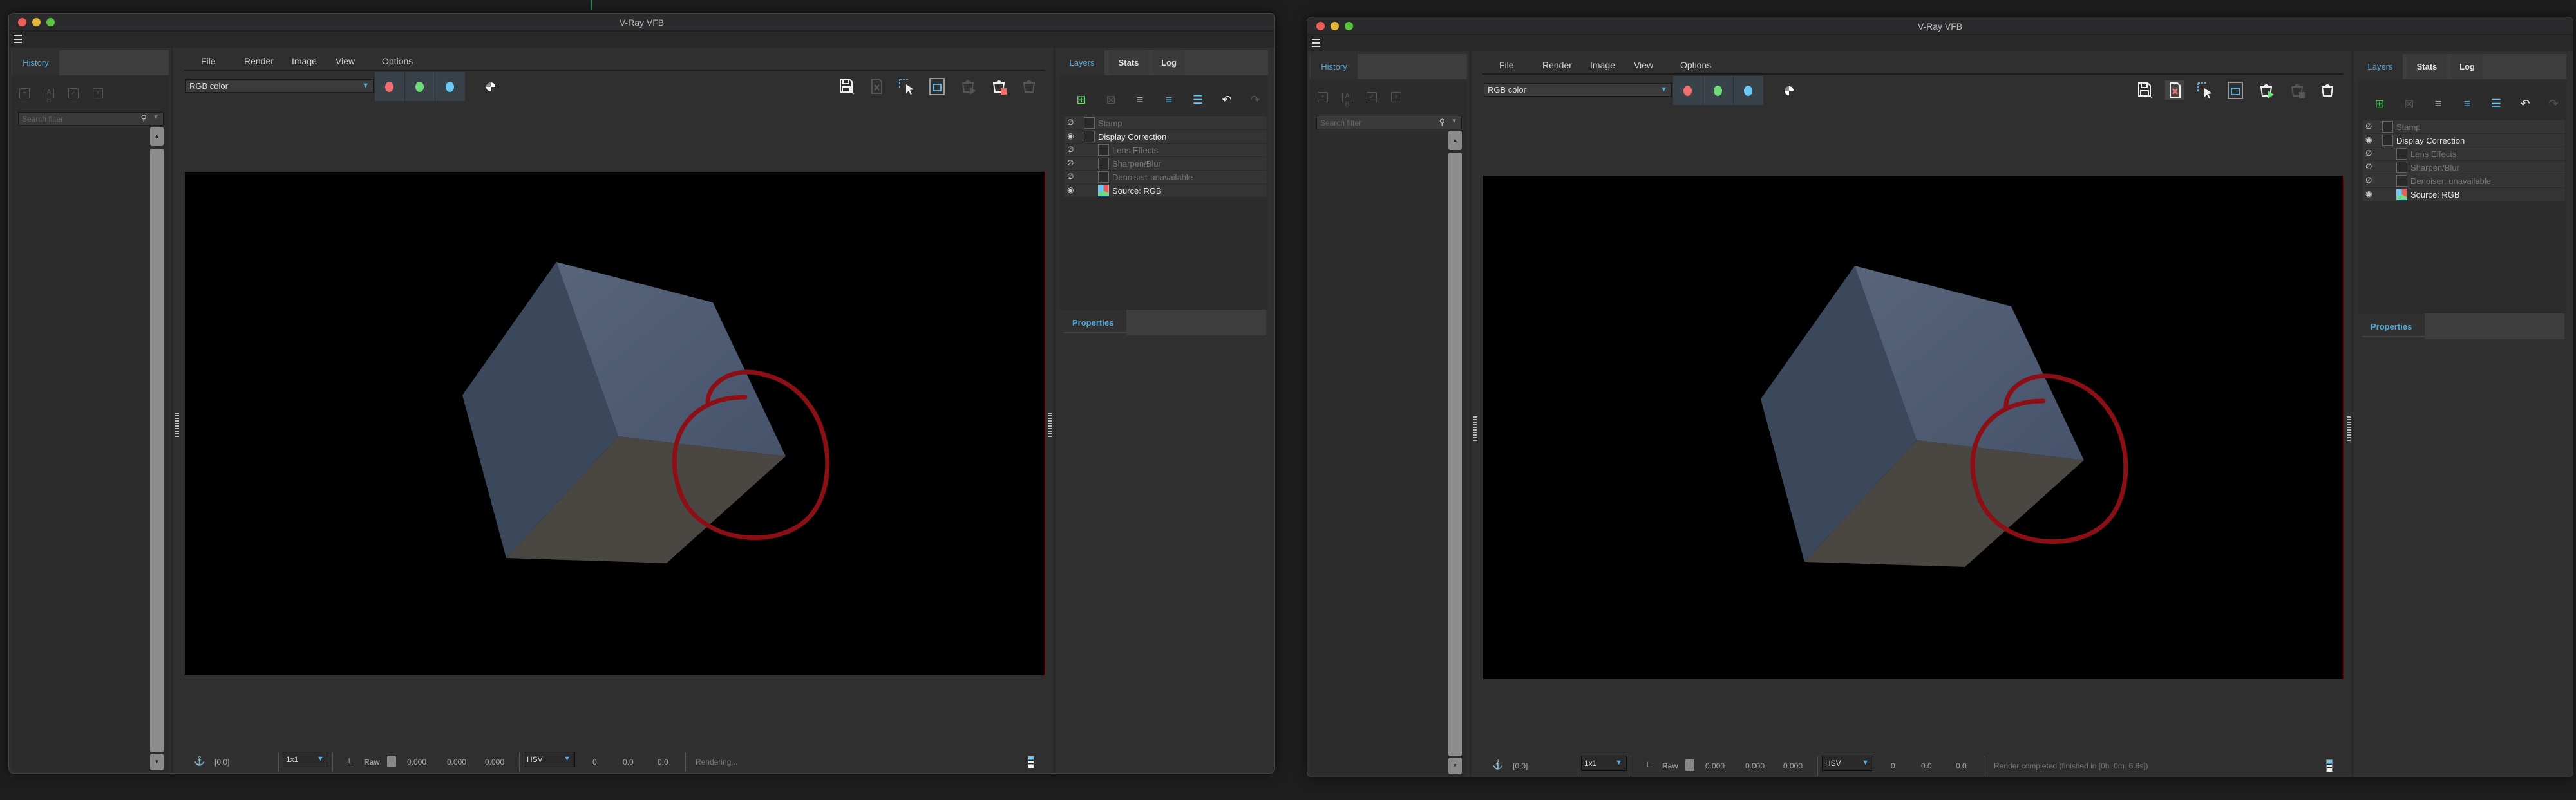 The height and width of the screenshot is (800, 2576). I want to click on color-curve-icon: ∟, so click(1649, 764).